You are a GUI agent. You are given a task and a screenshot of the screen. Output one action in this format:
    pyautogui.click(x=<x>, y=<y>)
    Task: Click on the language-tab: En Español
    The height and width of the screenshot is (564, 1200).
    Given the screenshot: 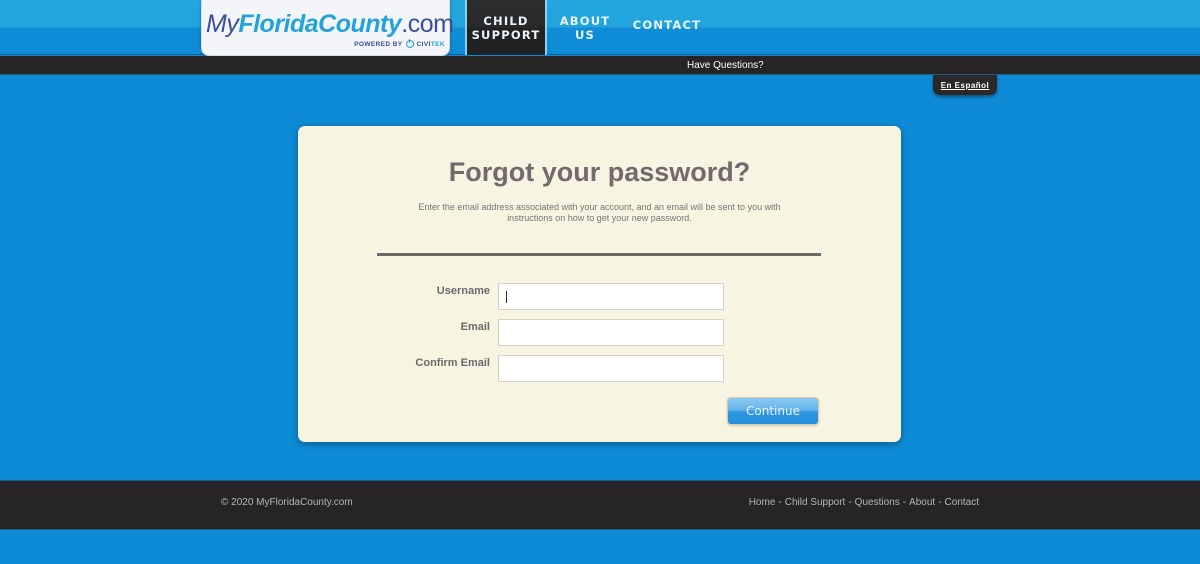 What is the action you would take?
    pyautogui.click(x=965, y=85)
    